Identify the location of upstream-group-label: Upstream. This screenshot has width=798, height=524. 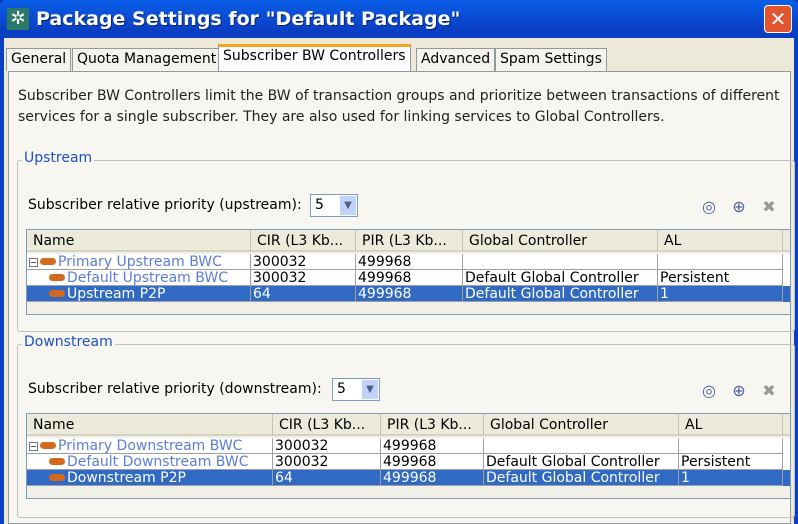
(58, 158).